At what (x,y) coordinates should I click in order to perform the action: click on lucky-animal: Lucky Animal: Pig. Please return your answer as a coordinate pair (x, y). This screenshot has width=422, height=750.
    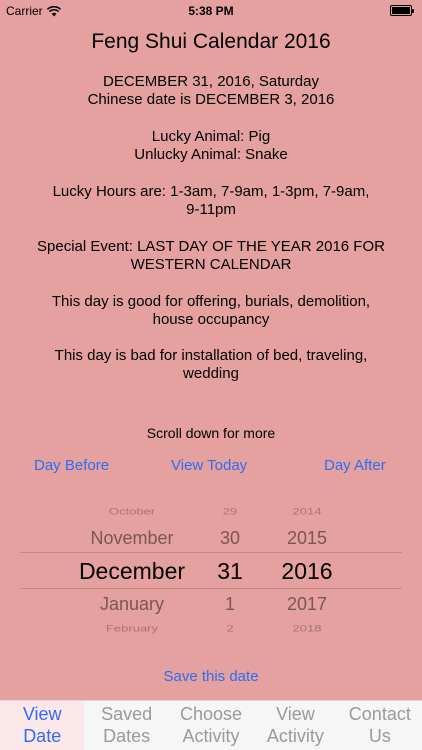
    Looking at the image, I should click on (211, 136).